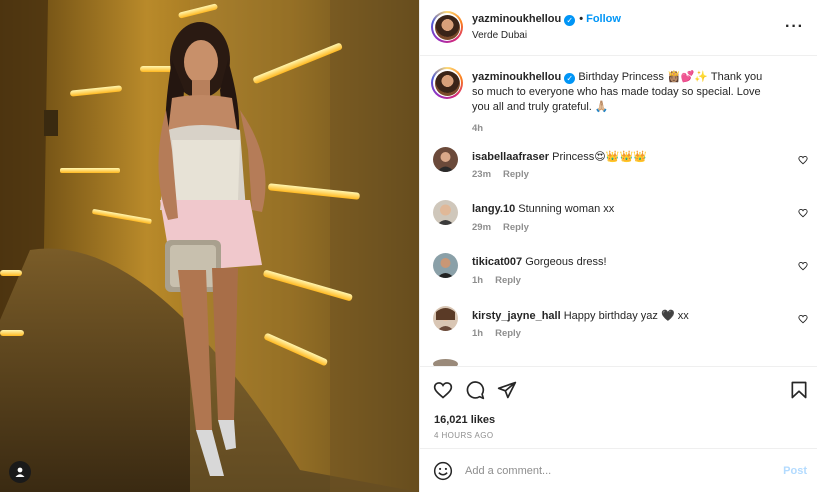  I want to click on comment-row: tikicat007 Gorgeous dress! 1h Reply, so click(618, 279).